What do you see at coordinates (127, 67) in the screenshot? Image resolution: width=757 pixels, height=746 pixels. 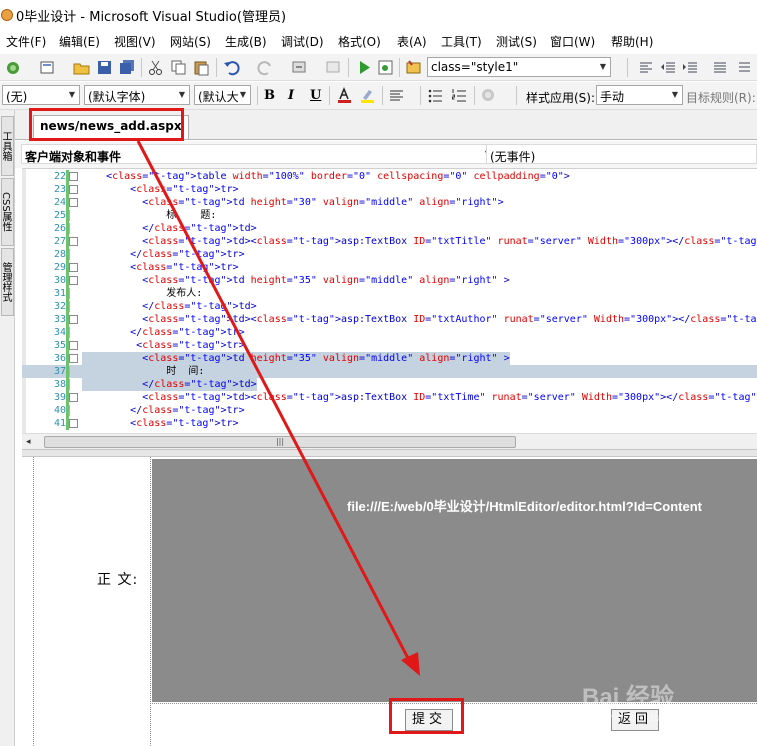 I see `save-all-icon` at bounding box center [127, 67].